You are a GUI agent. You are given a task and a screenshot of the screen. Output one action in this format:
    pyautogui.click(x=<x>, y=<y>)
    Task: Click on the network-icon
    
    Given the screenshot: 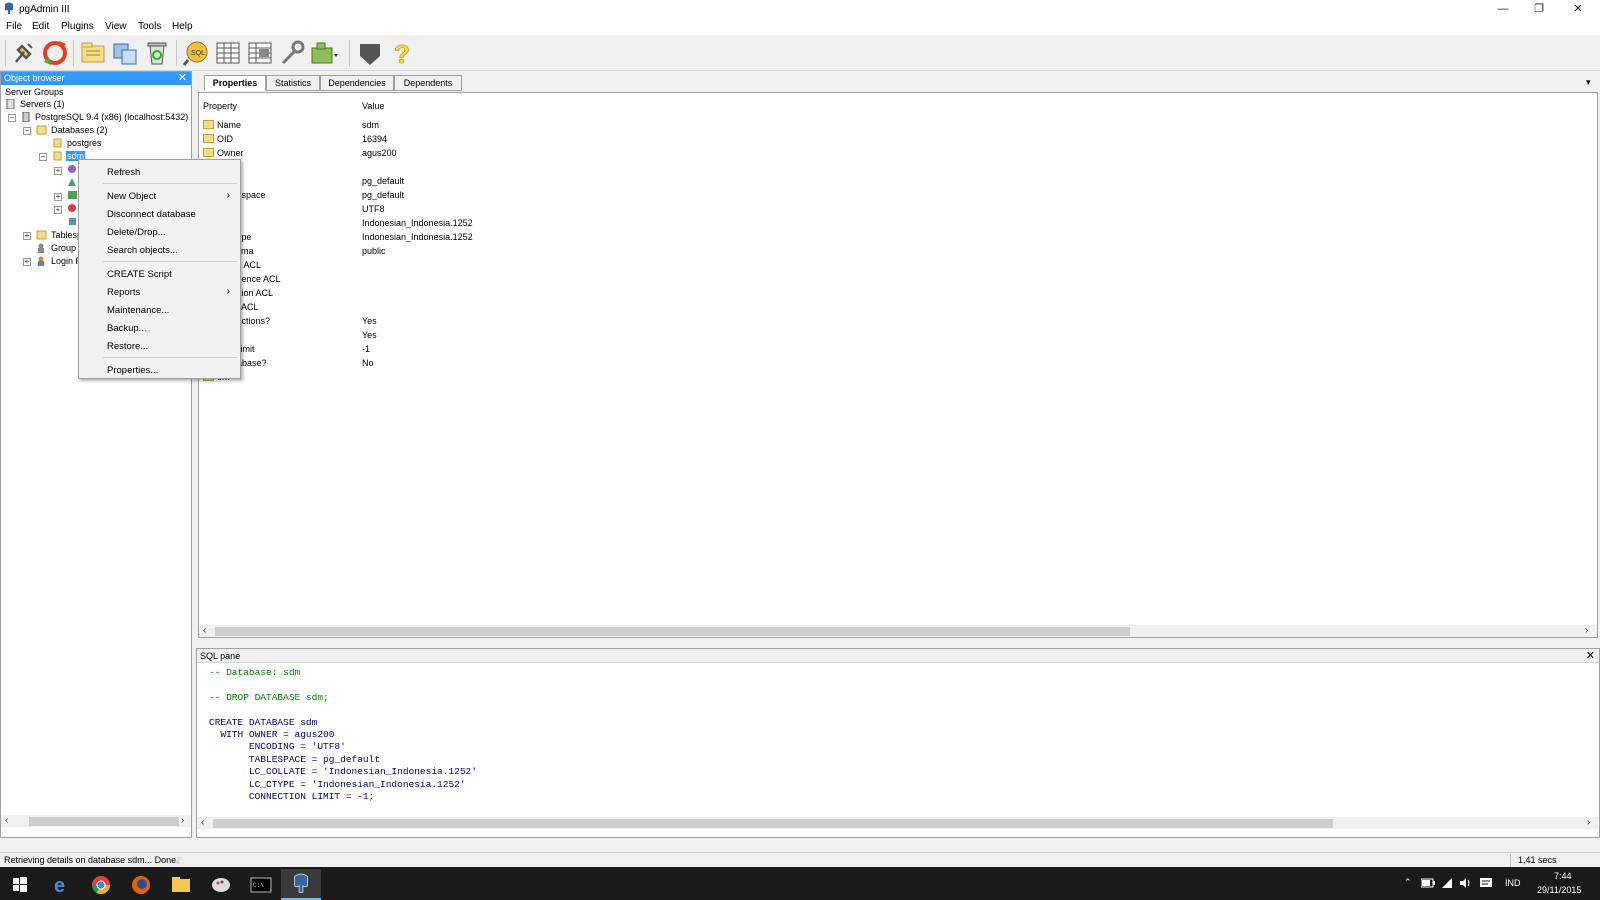 What is the action you would take?
    pyautogui.click(x=1447, y=883)
    